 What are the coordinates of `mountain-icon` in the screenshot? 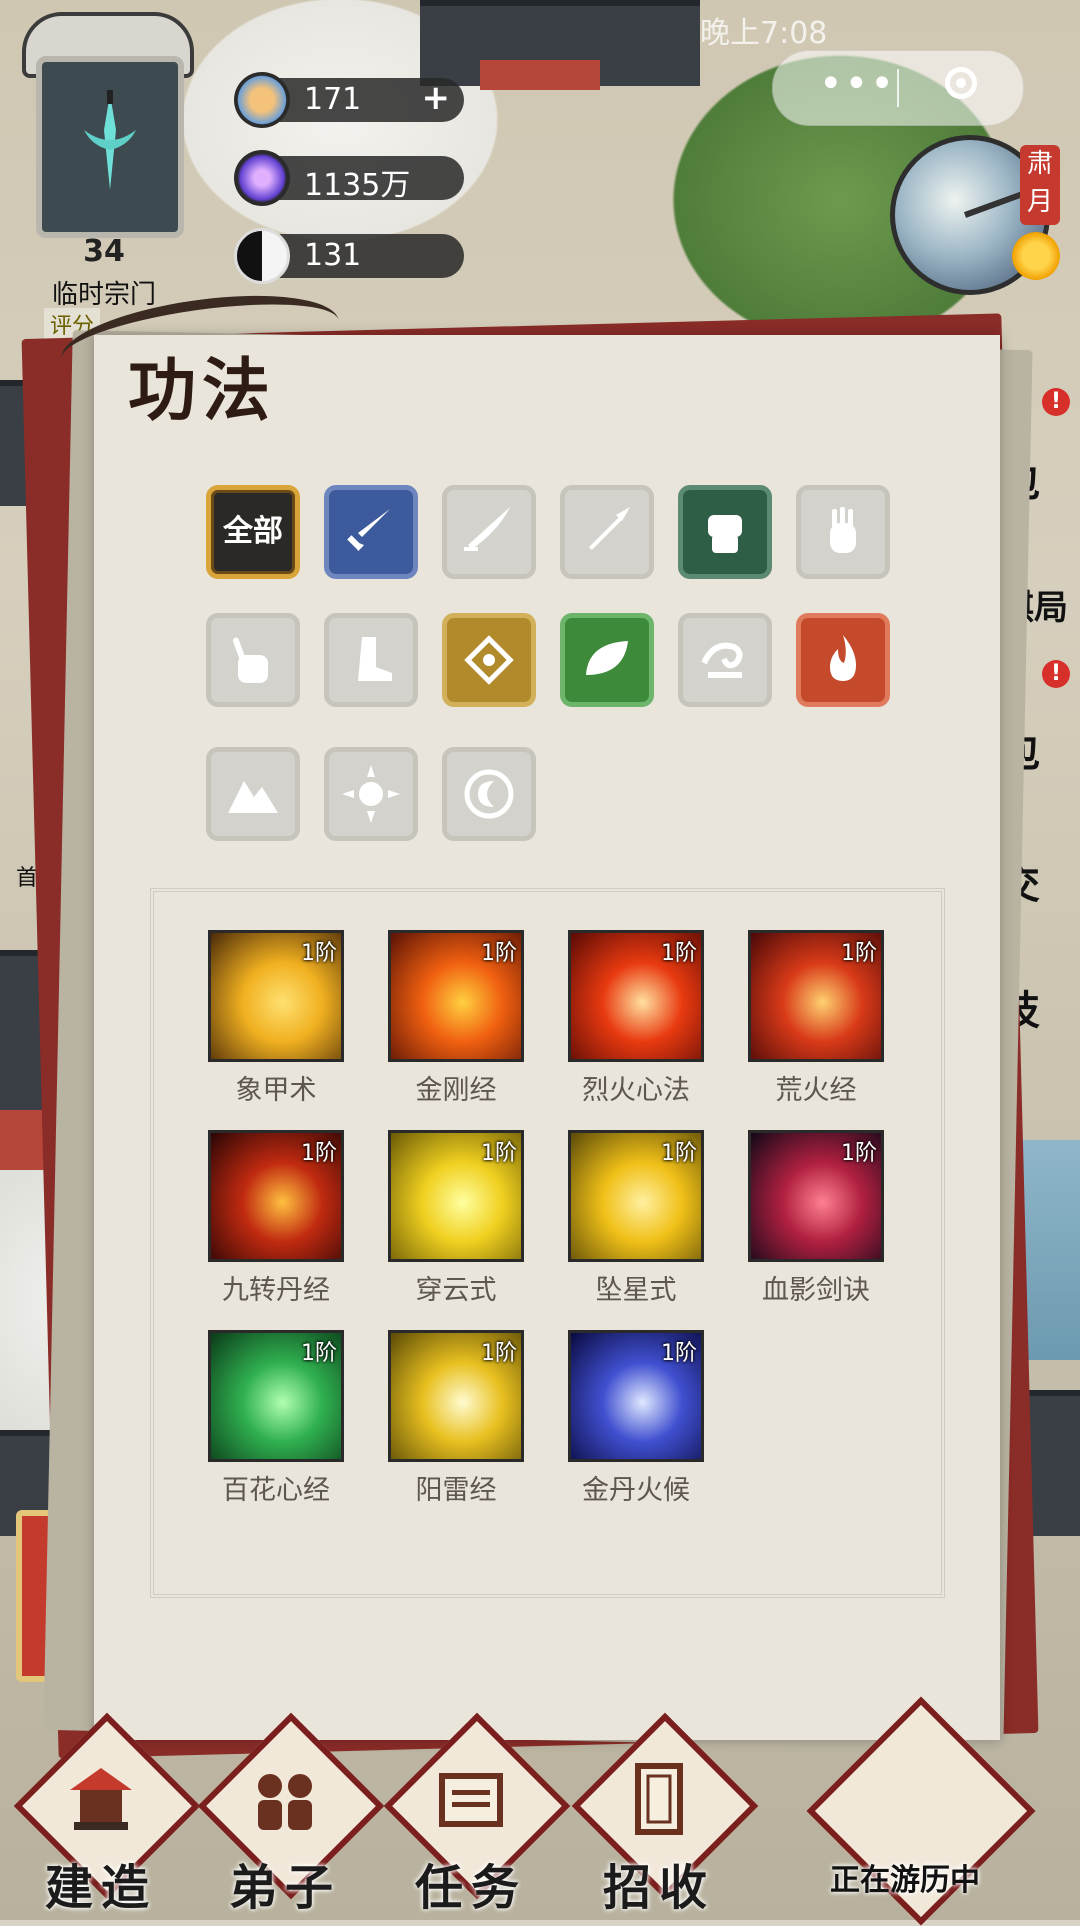 It's located at (253, 797).